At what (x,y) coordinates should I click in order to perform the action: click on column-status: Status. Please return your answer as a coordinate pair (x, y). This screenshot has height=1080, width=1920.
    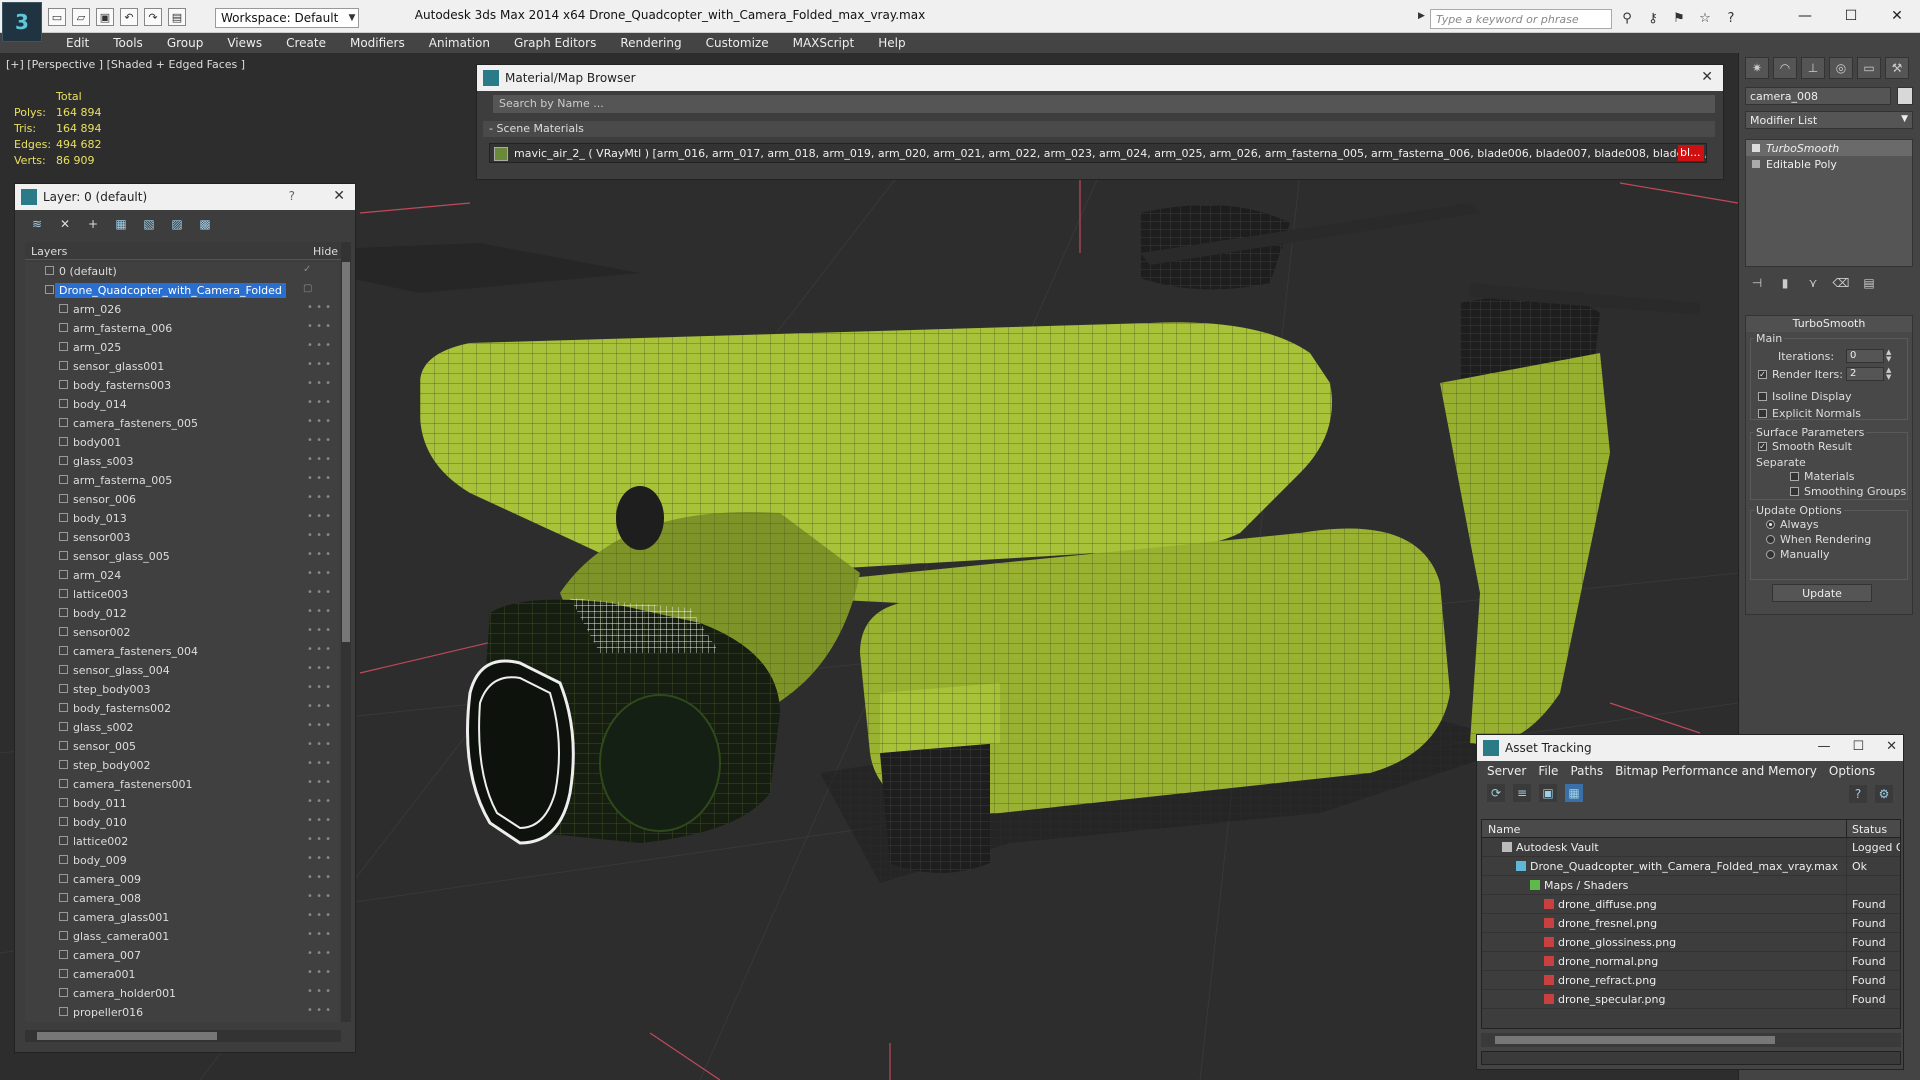
    Looking at the image, I should click on (1869, 829).